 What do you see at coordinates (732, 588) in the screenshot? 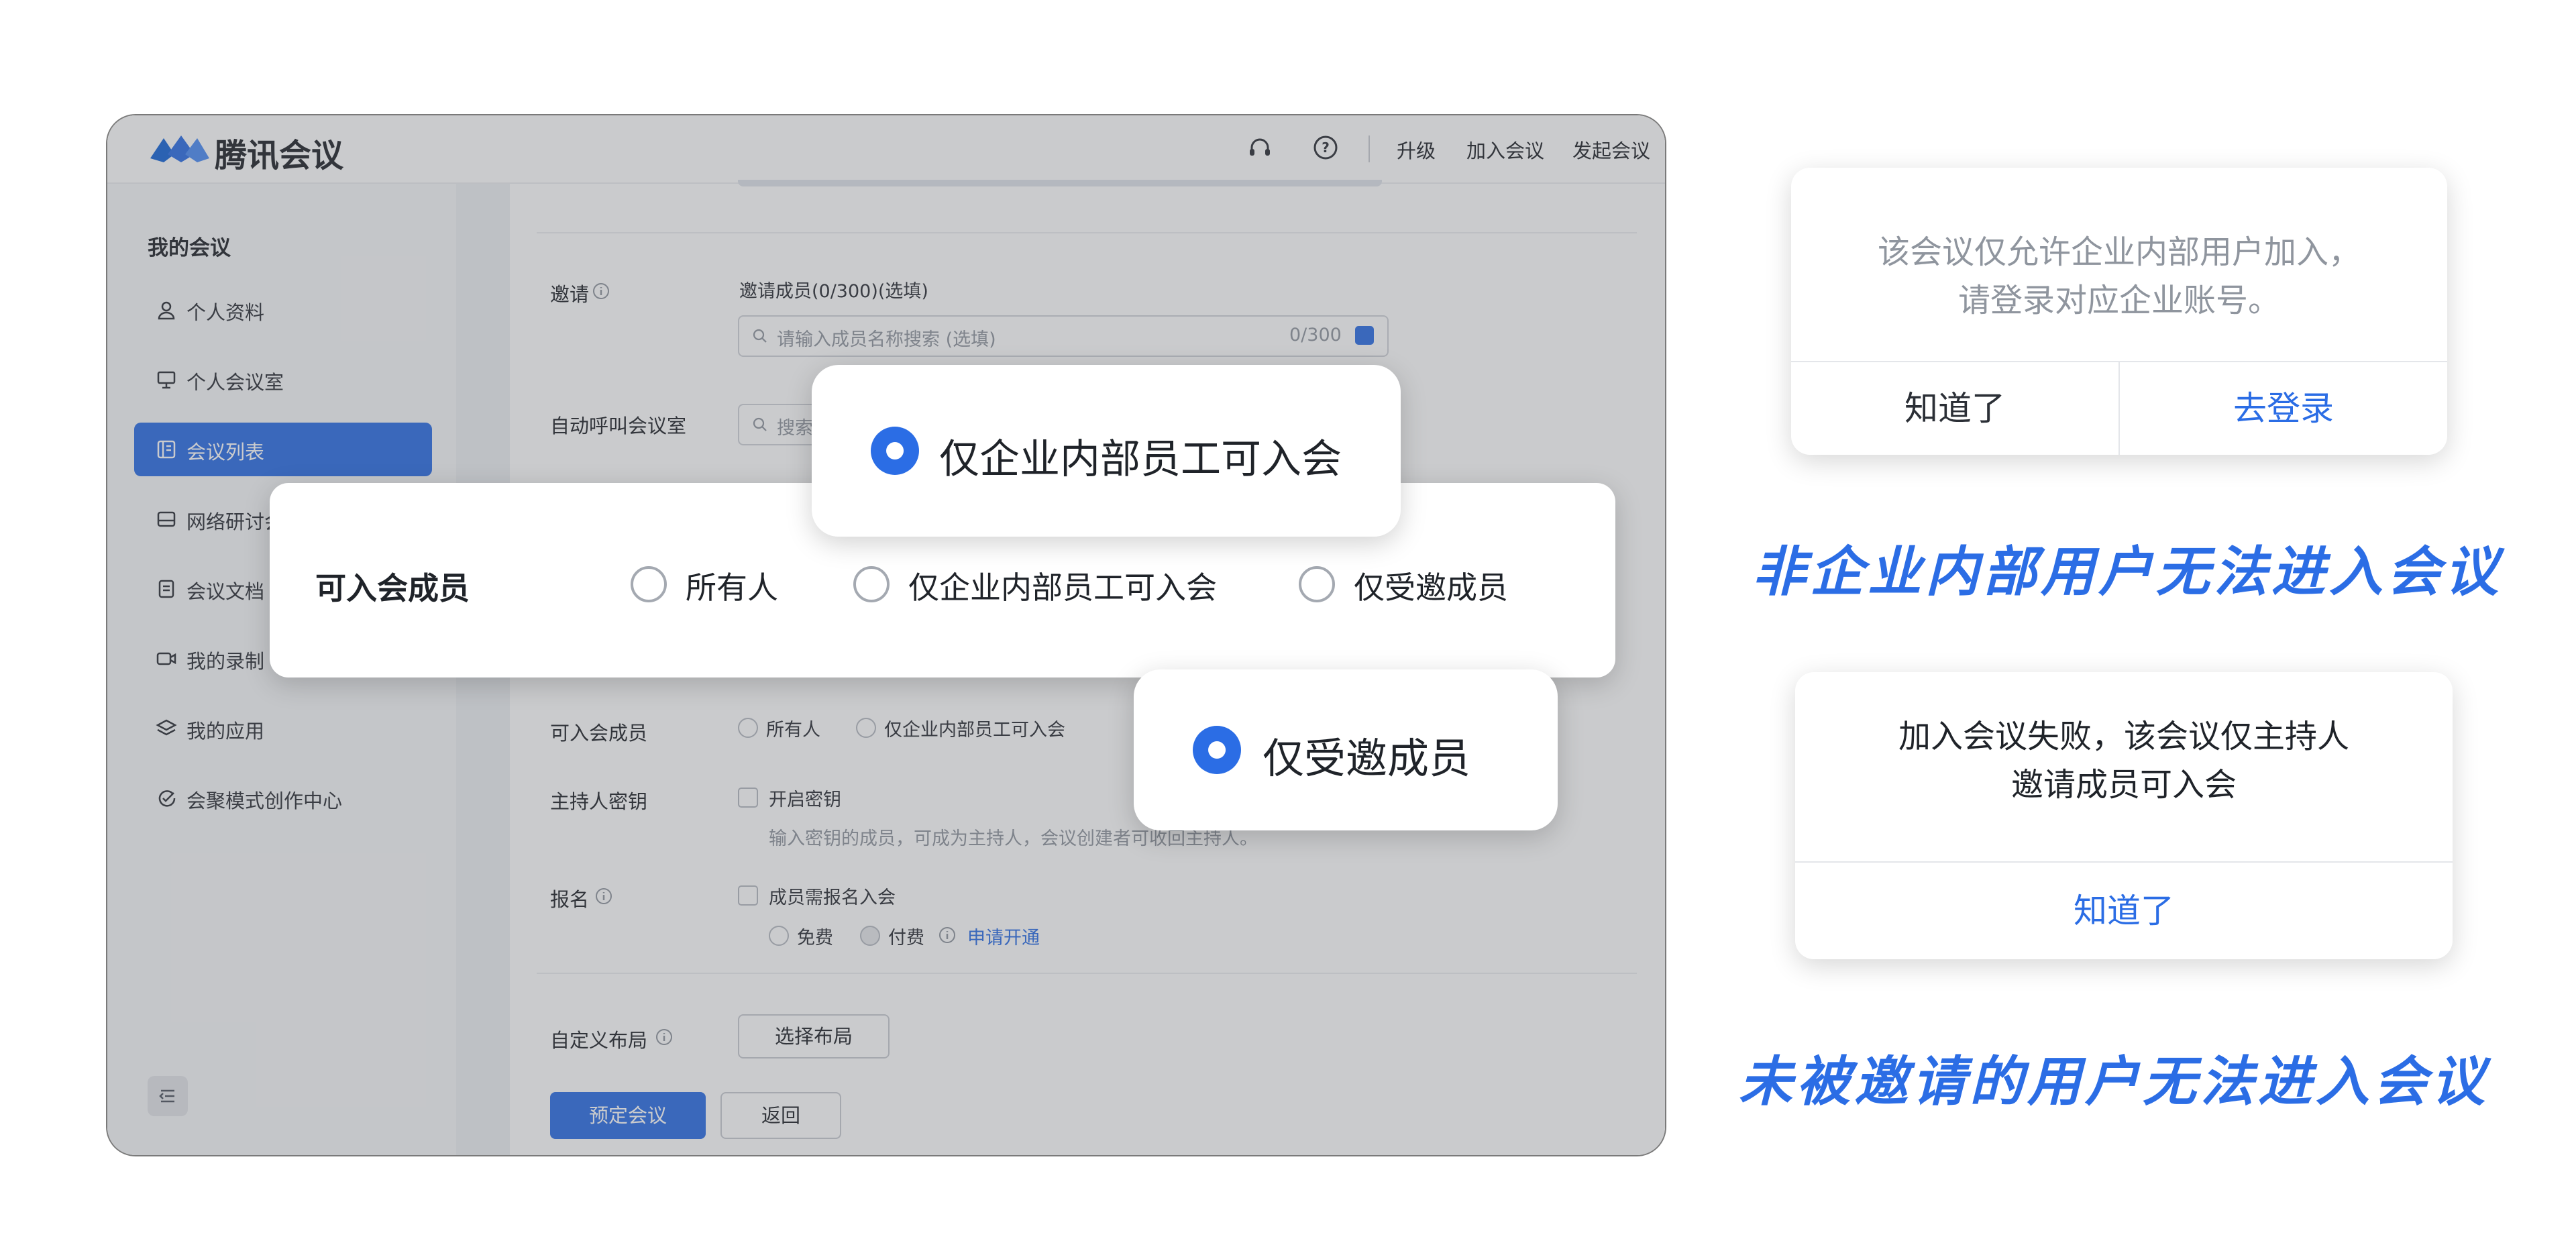
I see `zoom-option-all: 所有人` at bounding box center [732, 588].